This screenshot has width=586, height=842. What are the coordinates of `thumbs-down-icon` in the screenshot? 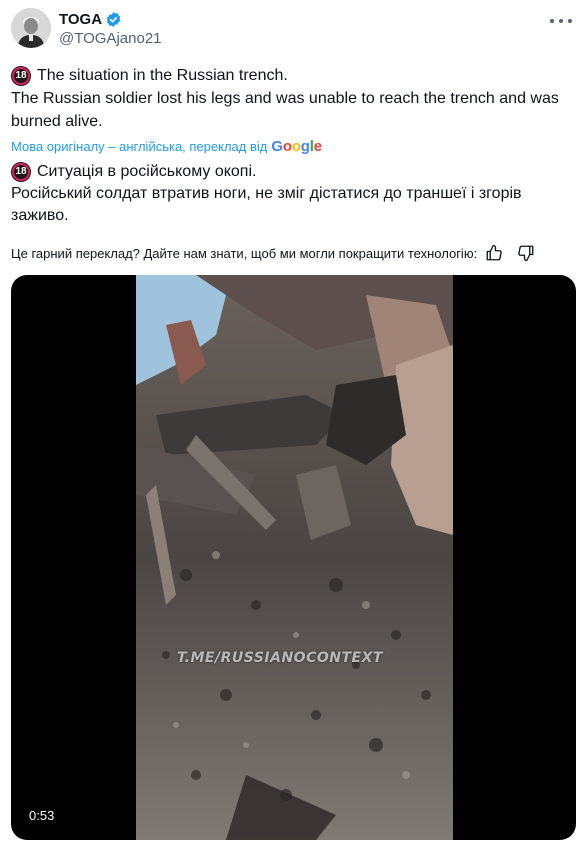 It's located at (526, 253).